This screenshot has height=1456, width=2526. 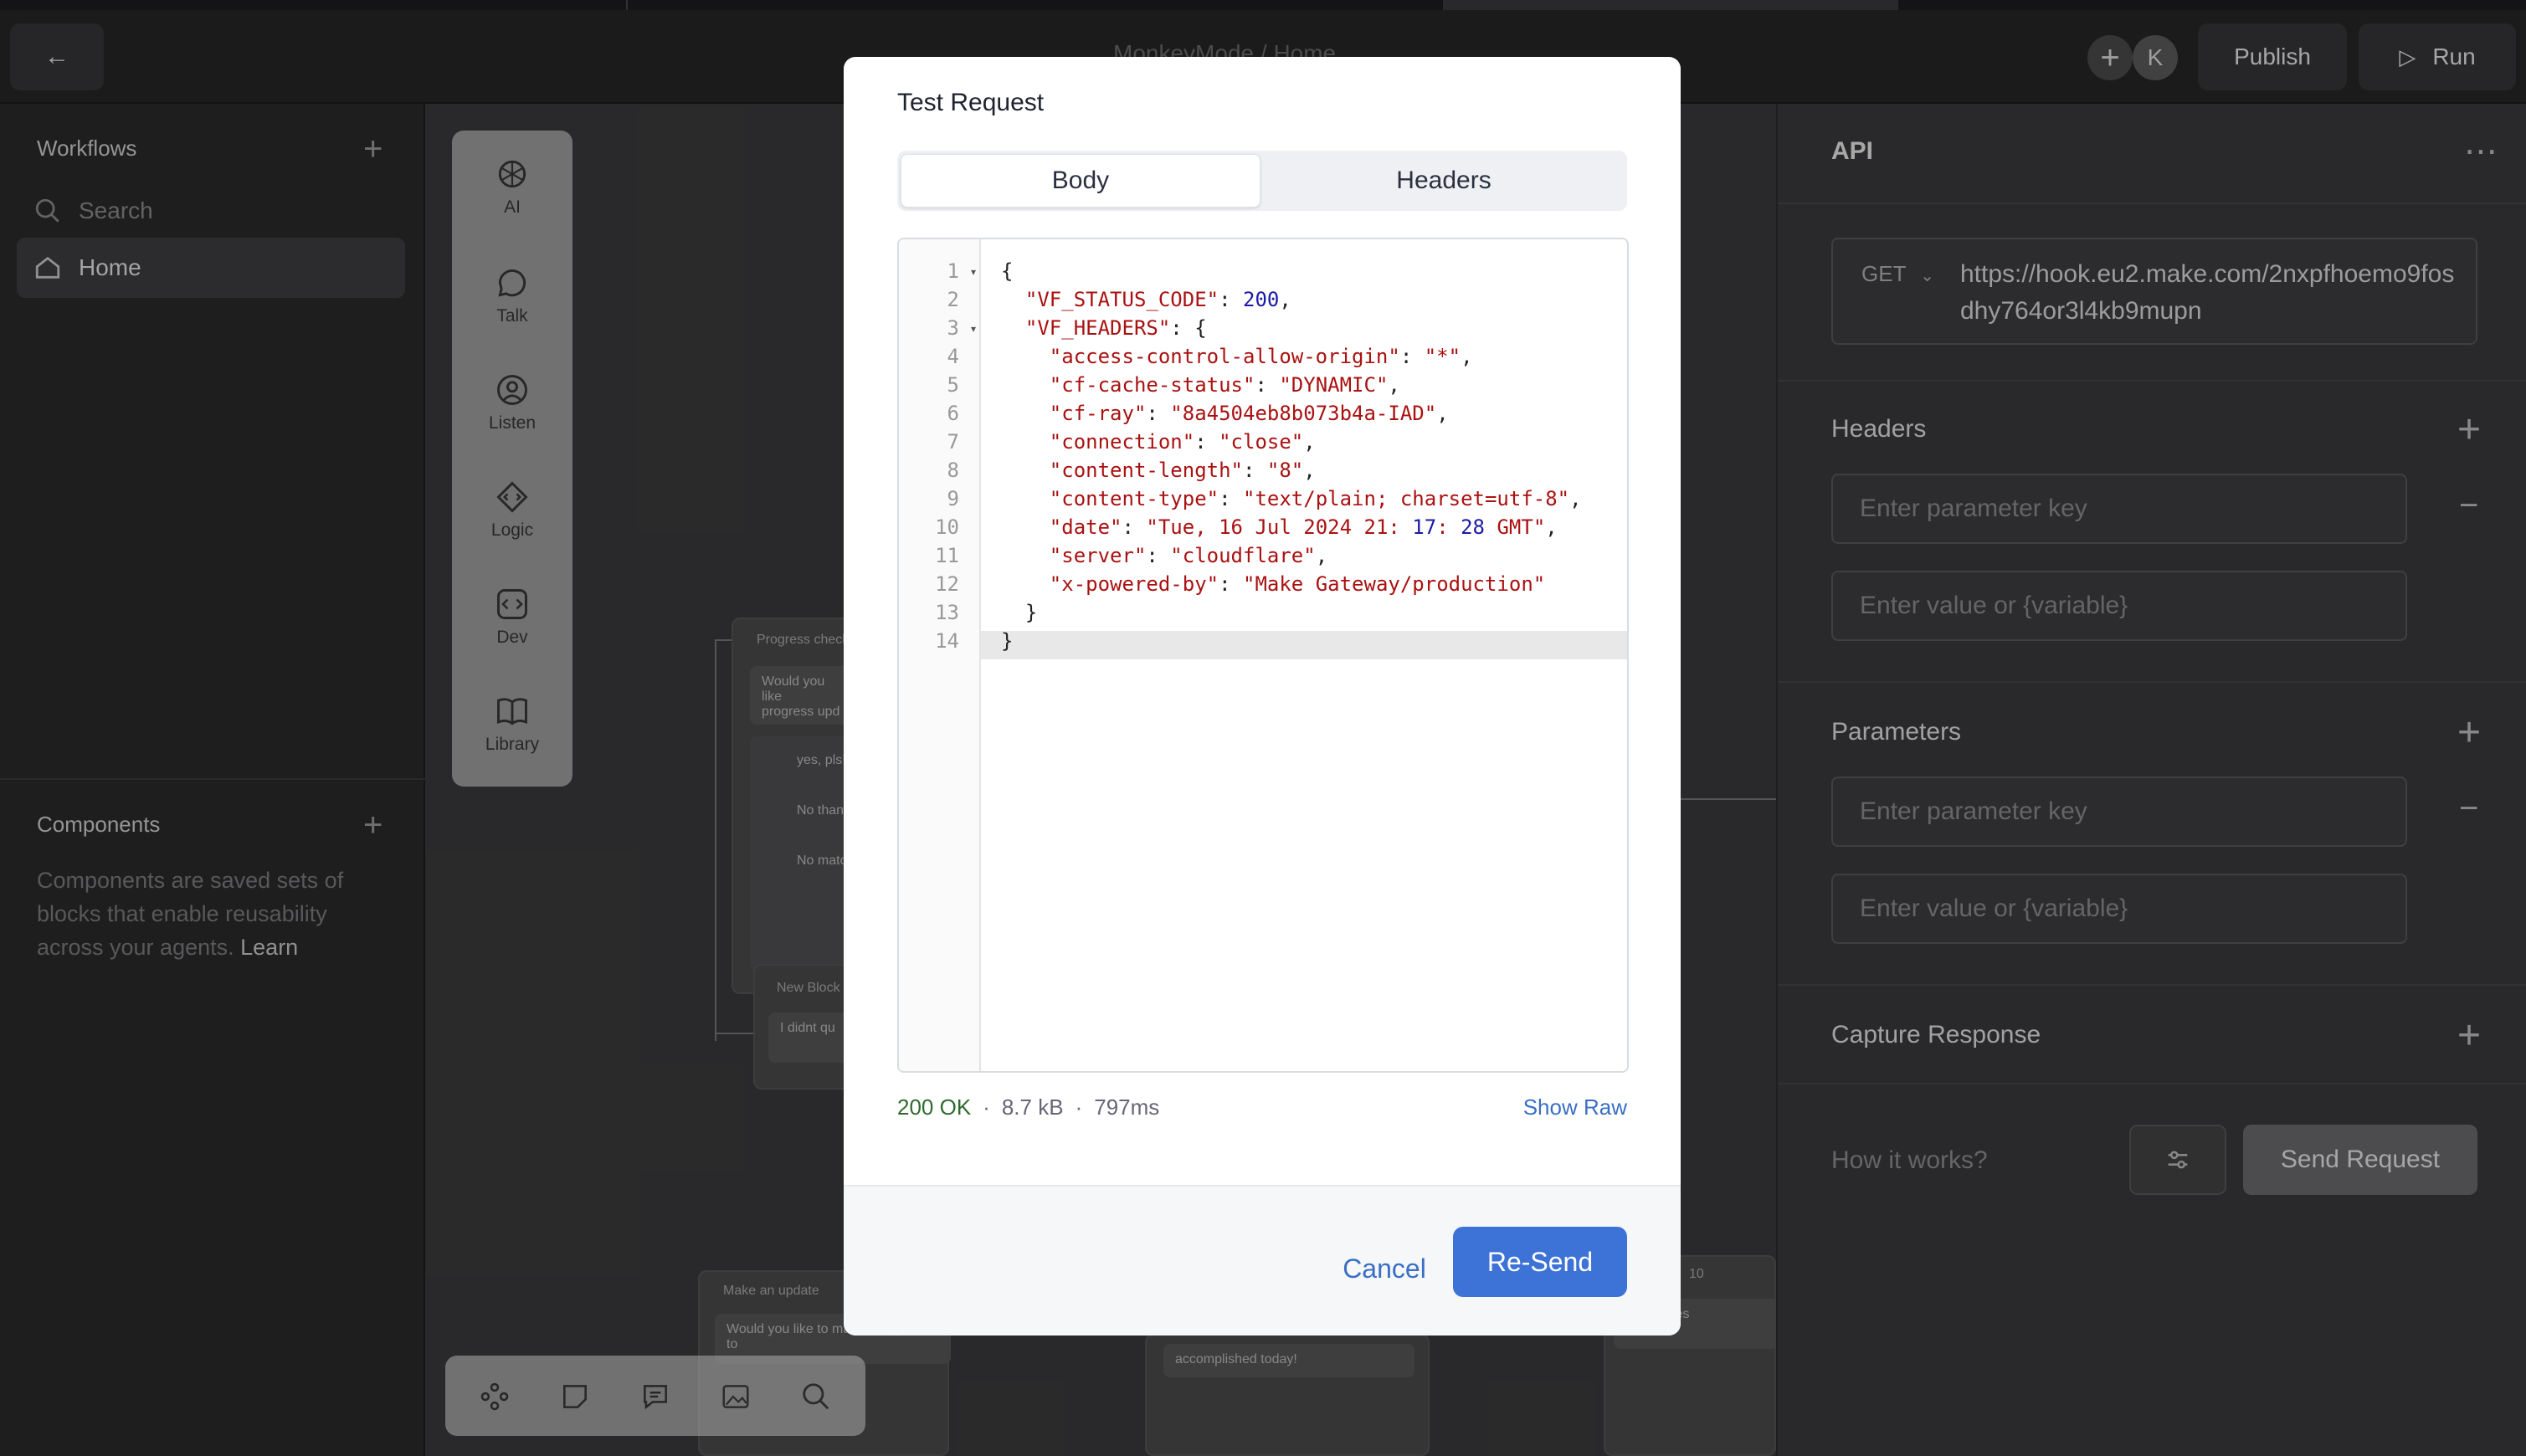 What do you see at coordinates (1575, 1107) in the screenshot?
I see `show-raw-link: Show Raw` at bounding box center [1575, 1107].